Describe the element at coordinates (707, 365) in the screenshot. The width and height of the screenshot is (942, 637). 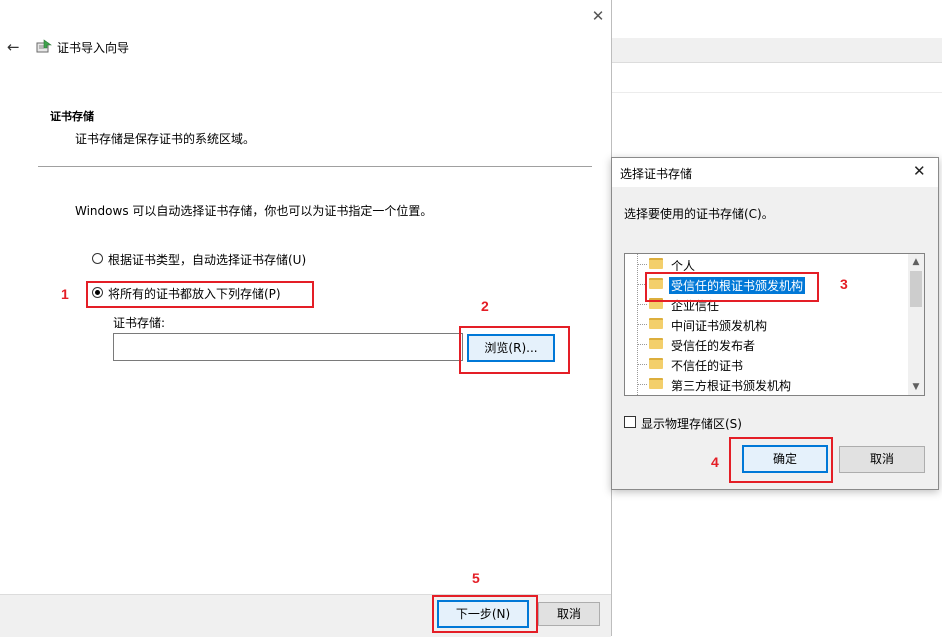
I see `tree-item-label: 不信任的证书` at that location.